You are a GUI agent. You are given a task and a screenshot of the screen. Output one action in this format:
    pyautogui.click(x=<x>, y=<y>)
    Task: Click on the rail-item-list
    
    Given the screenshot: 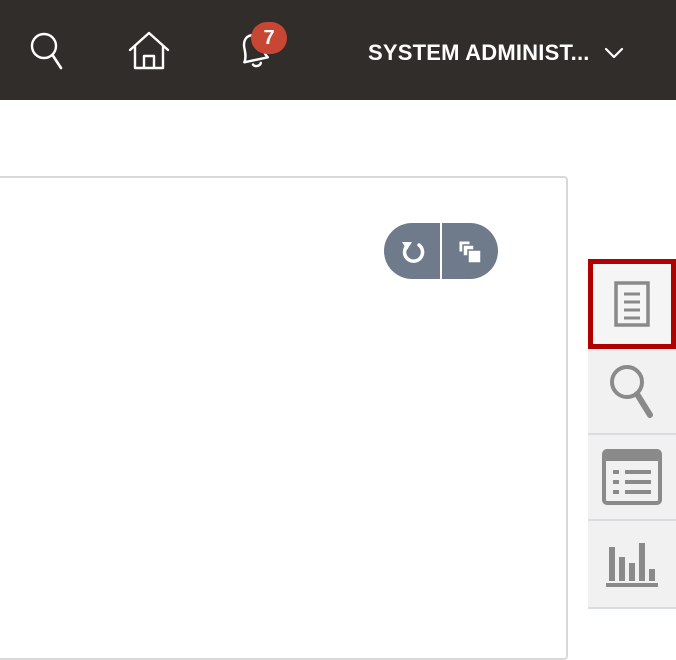 What is the action you would take?
    pyautogui.click(x=632, y=478)
    